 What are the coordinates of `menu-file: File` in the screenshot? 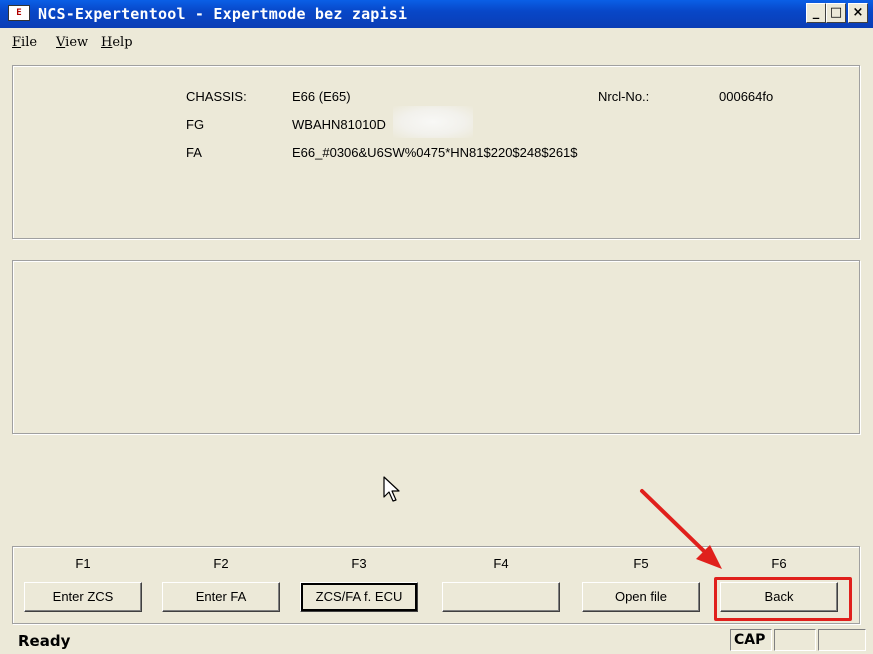 It's located at (24, 42).